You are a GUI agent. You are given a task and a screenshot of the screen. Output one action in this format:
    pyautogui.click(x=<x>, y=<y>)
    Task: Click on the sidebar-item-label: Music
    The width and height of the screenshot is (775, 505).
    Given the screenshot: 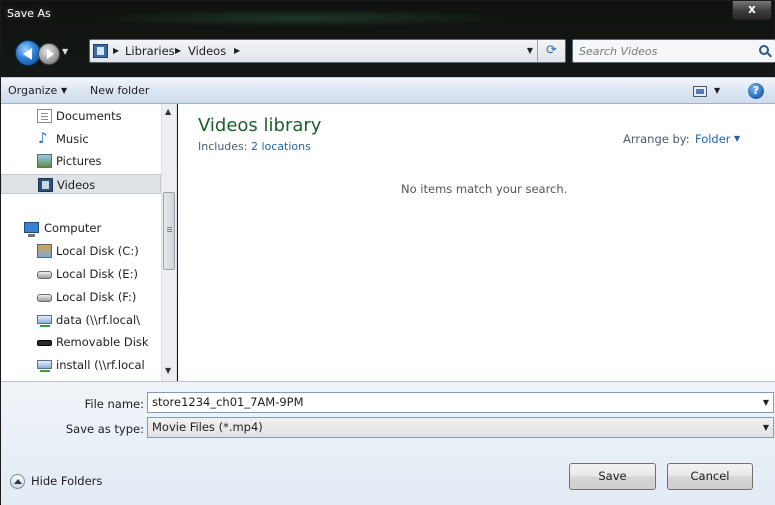 What is the action you would take?
    pyautogui.click(x=72, y=139)
    